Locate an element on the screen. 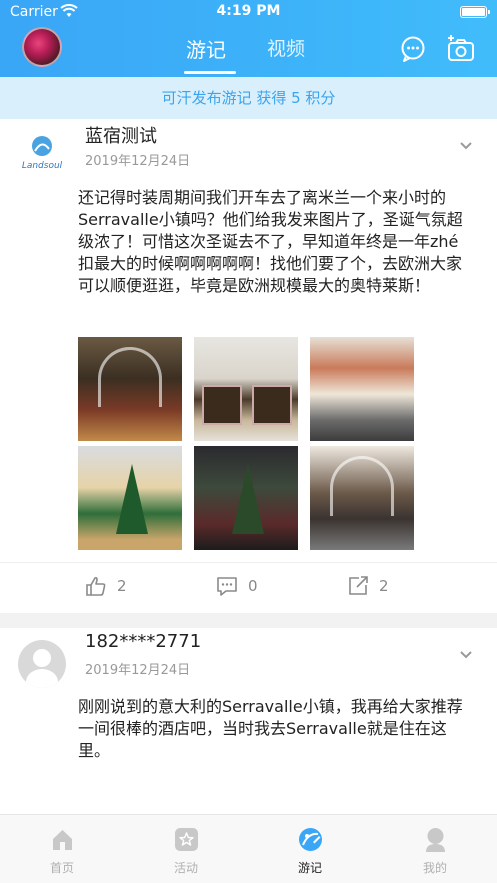 This screenshot has width=497, height=883. tab-video: 视频 is located at coordinates (286, 47).